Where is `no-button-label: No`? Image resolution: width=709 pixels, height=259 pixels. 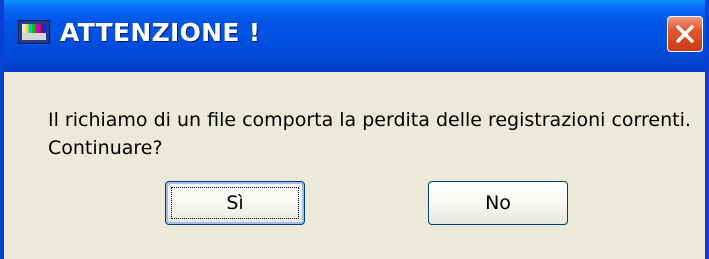 no-button-label: No is located at coordinates (498, 203).